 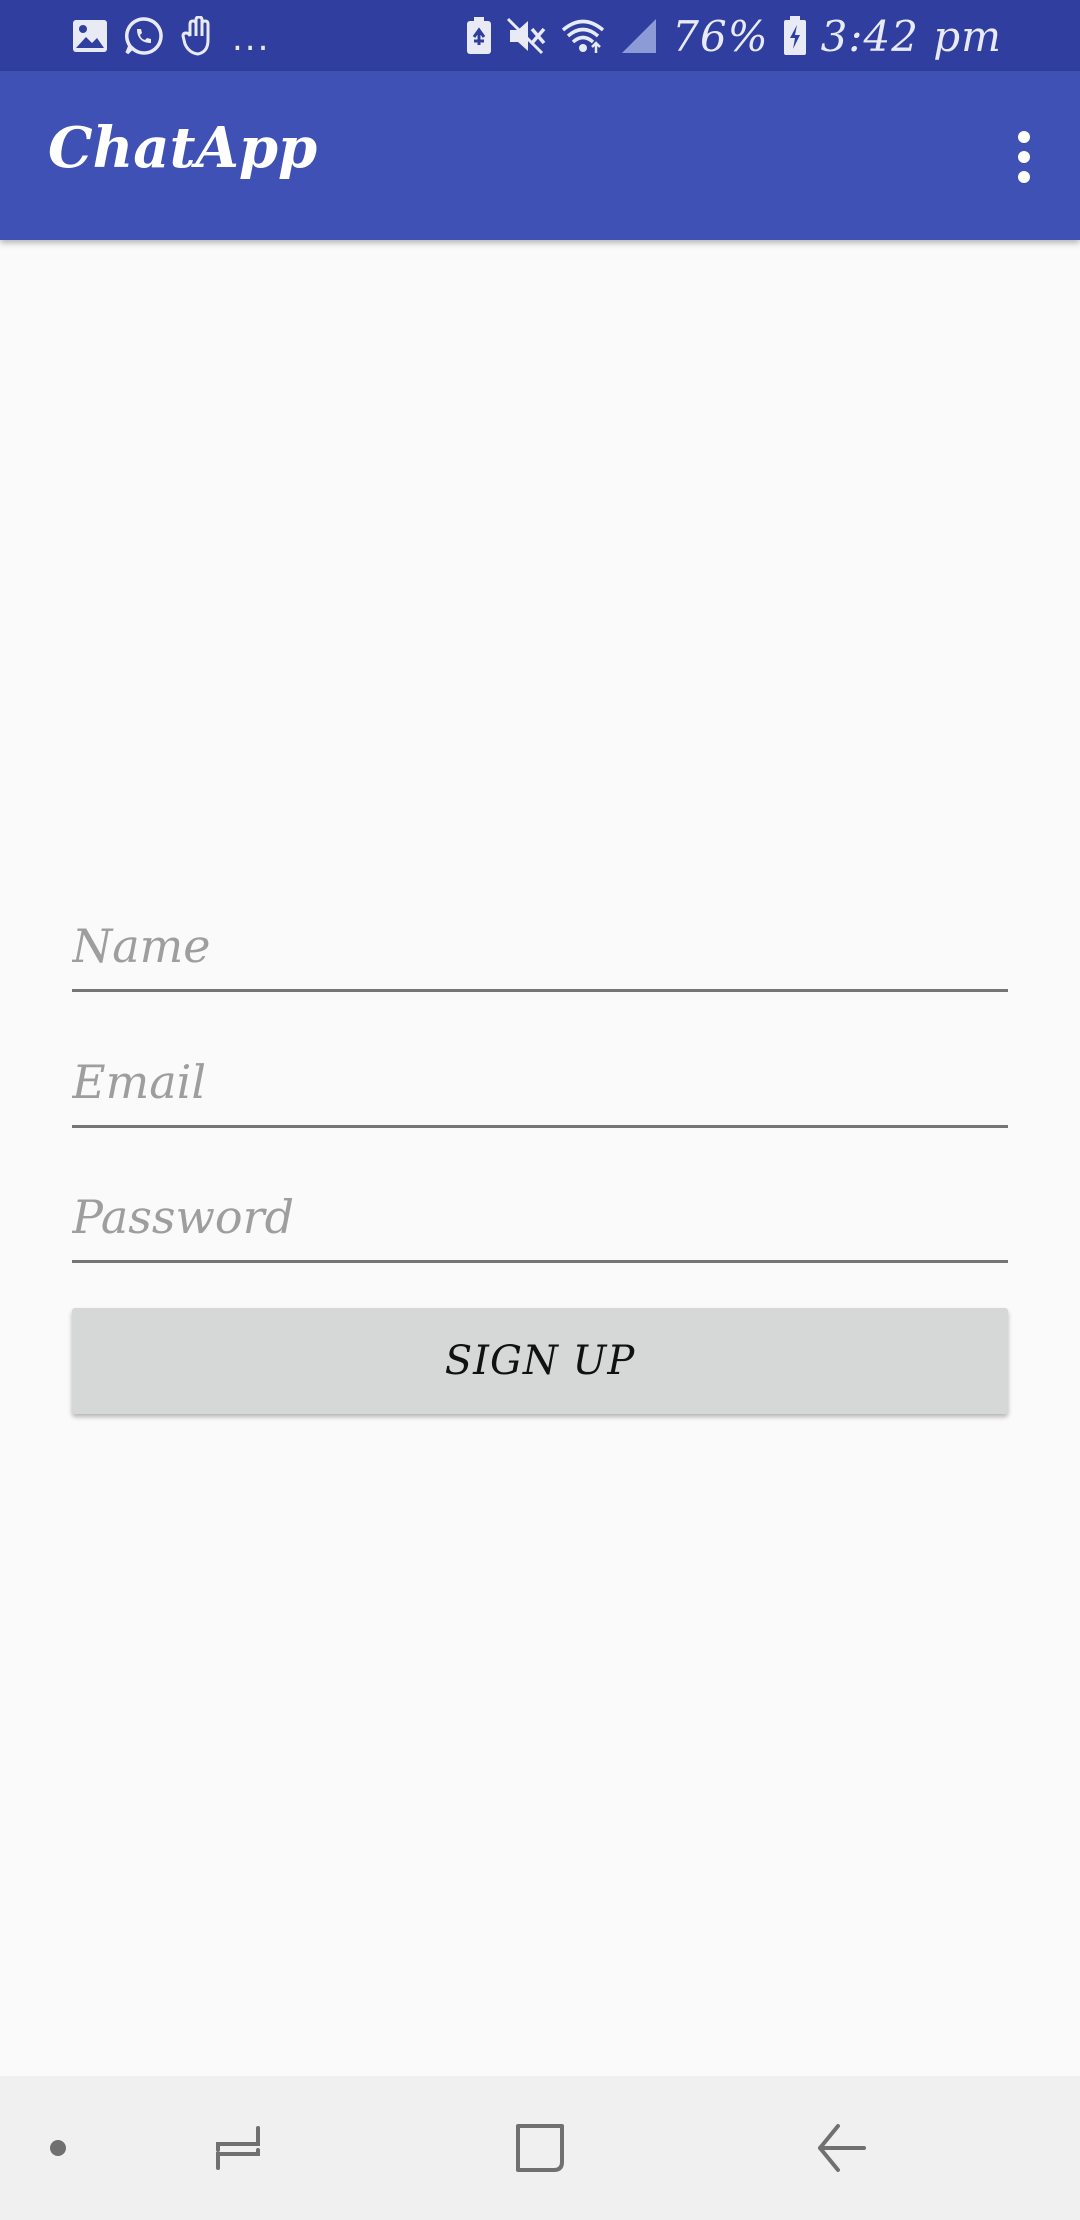 I want to click on app-title: ChatApp, so click(x=183, y=148).